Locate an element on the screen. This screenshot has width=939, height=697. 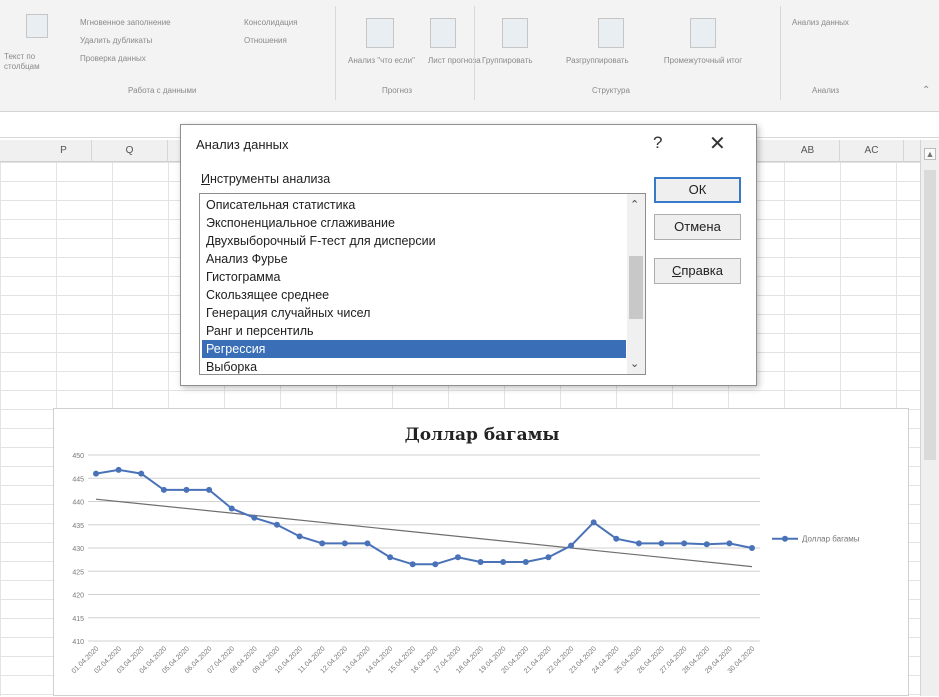
tools-label-mnemonic: И is located at coordinates (205, 179).